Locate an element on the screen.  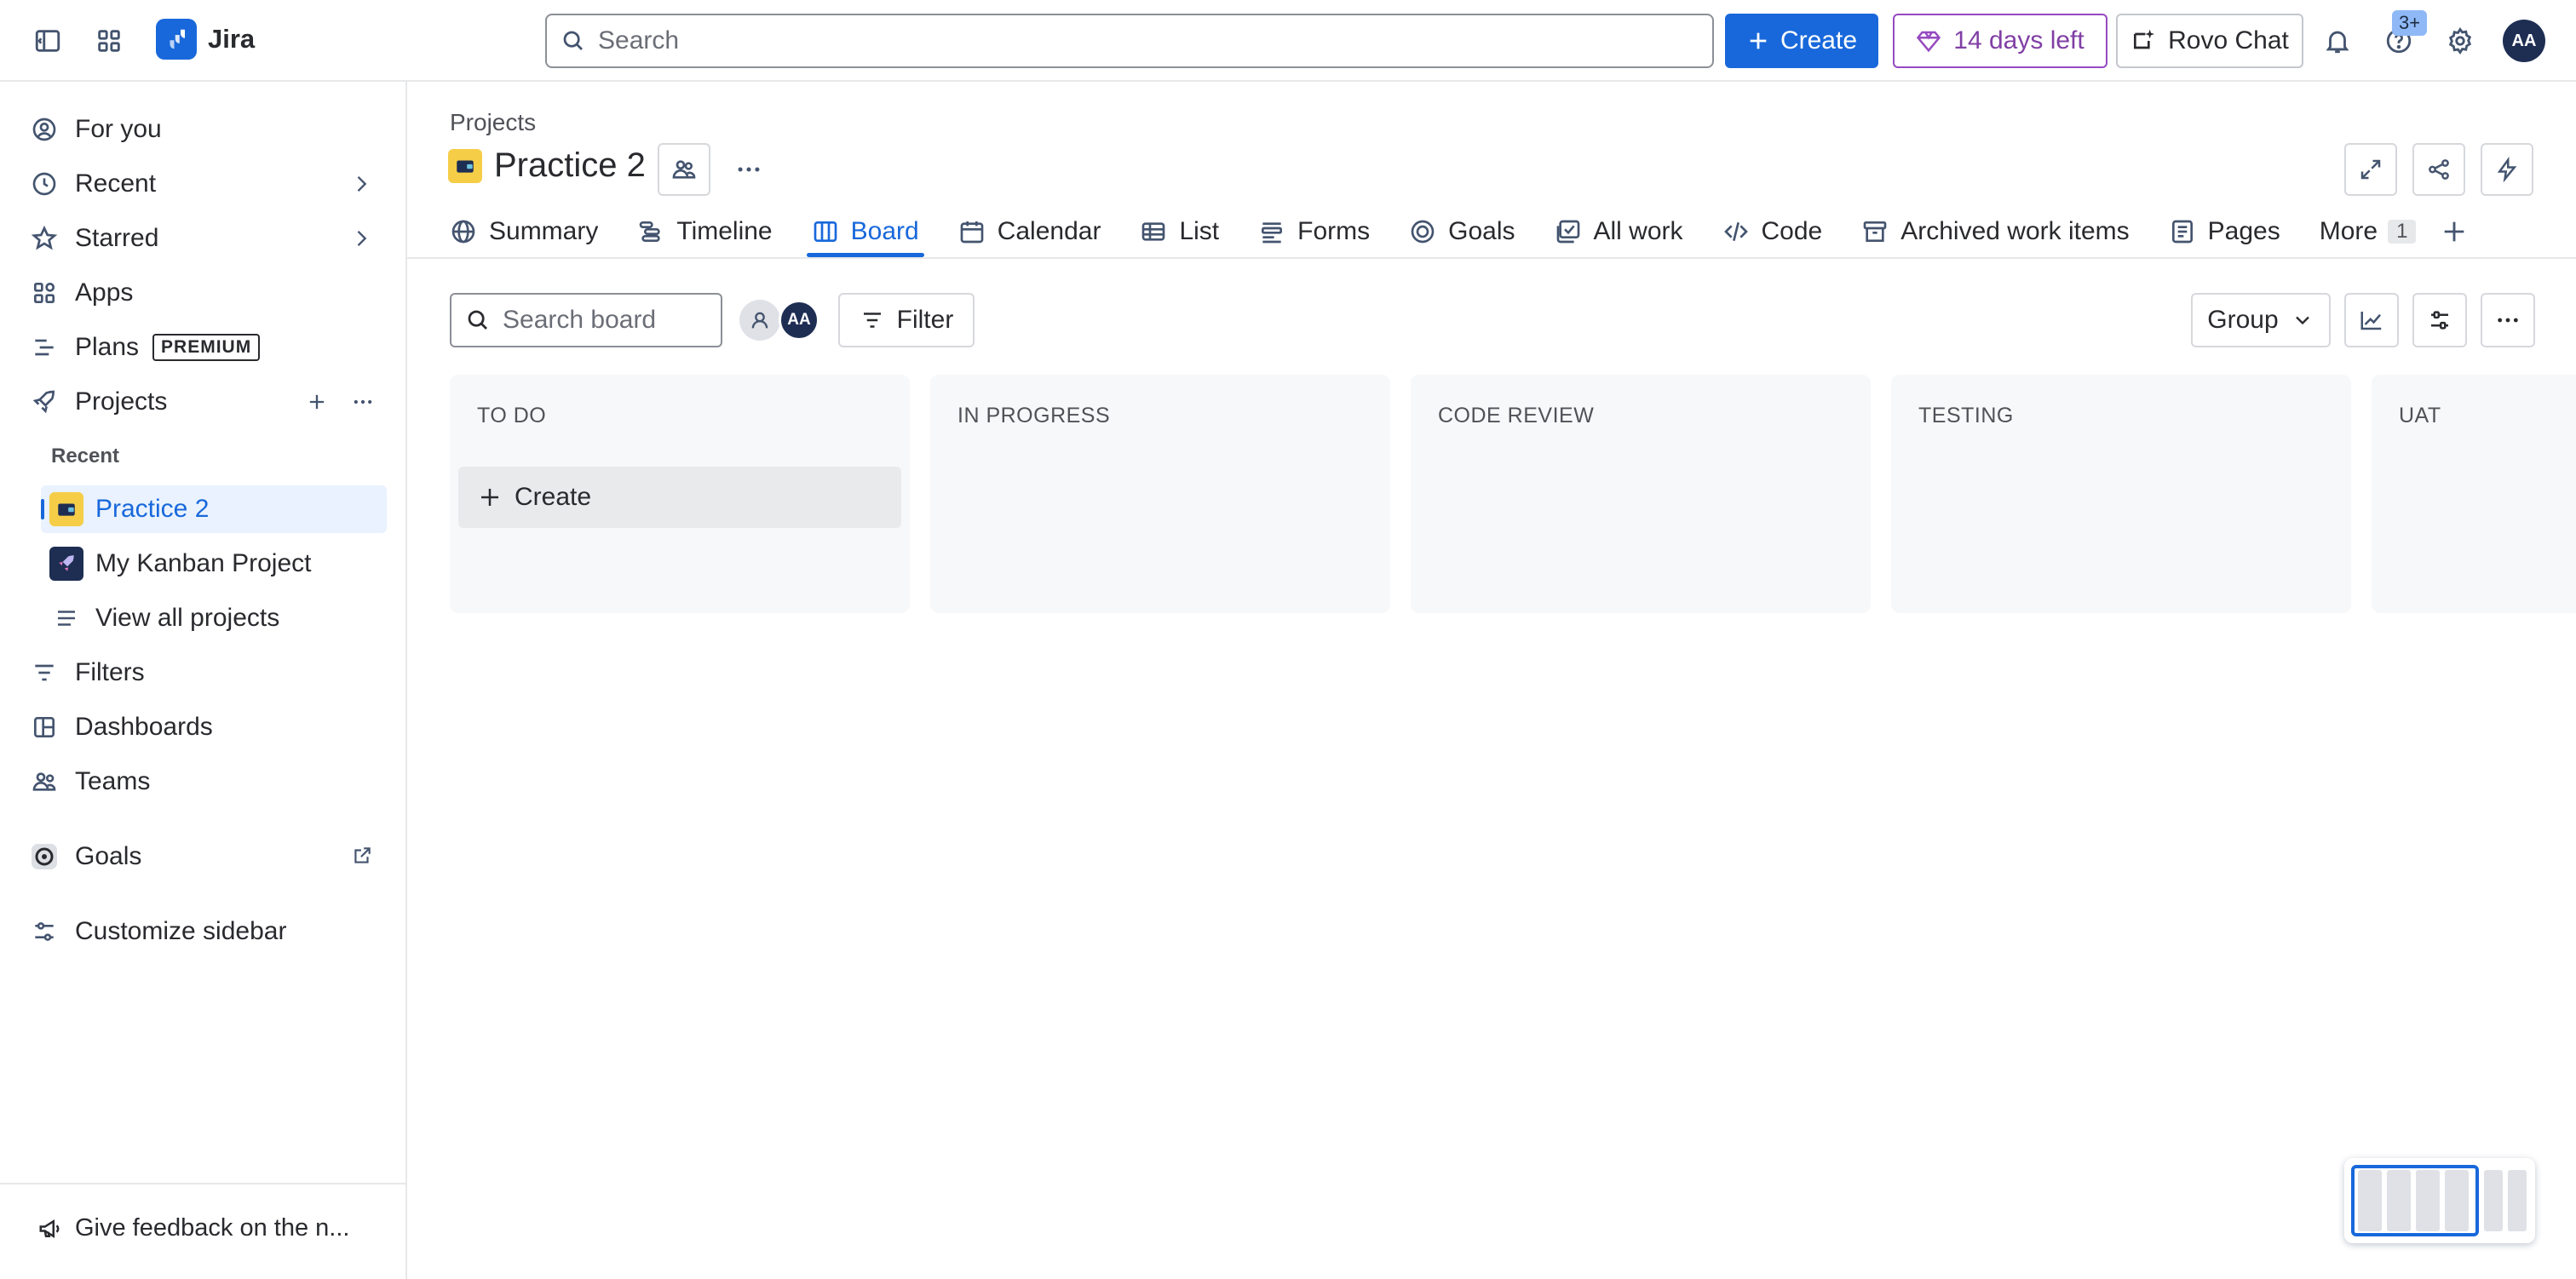
premium-badge: PREMIUM is located at coordinates (207, 348).